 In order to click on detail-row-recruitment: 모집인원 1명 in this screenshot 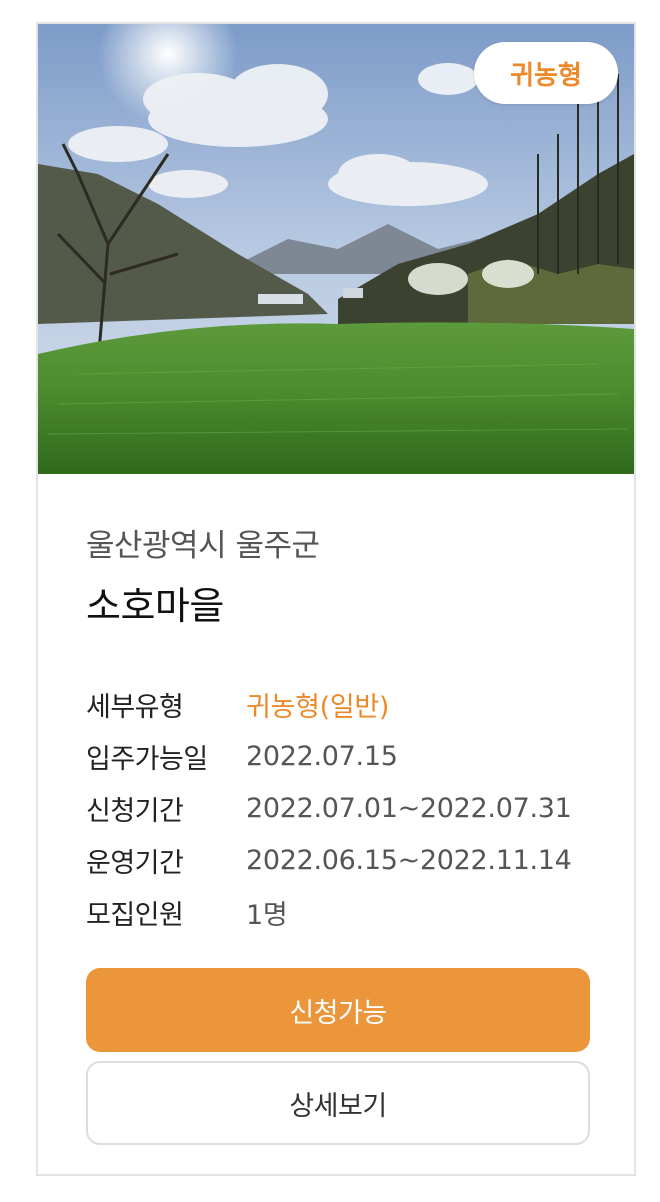, I will do `click(346, 912)`.